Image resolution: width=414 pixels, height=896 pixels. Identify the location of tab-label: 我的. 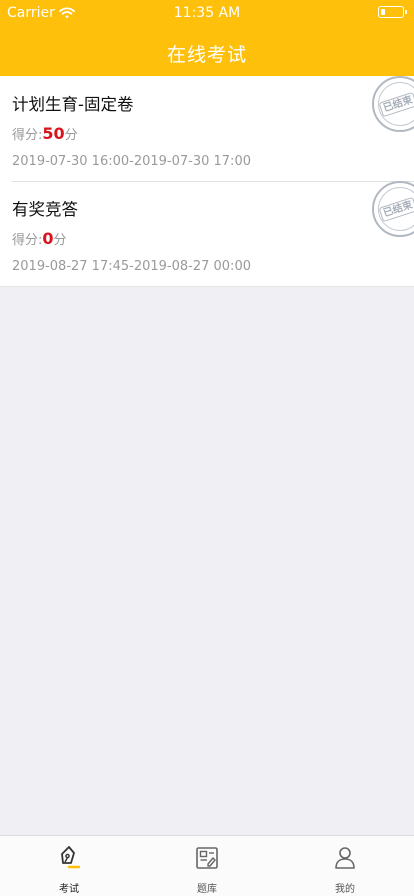
(345, 889).